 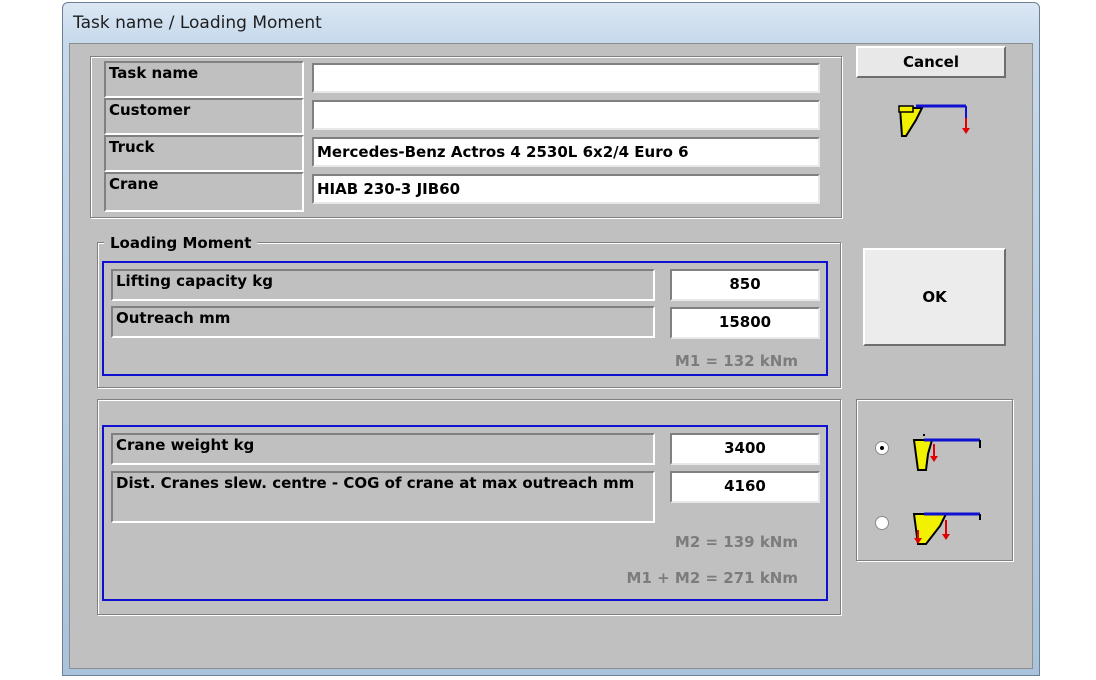 What do you see at coordinates (736, 542) in the screenshot?
I see `m2-result: M2 = 139 kNm` at bounding box center [736, 542].